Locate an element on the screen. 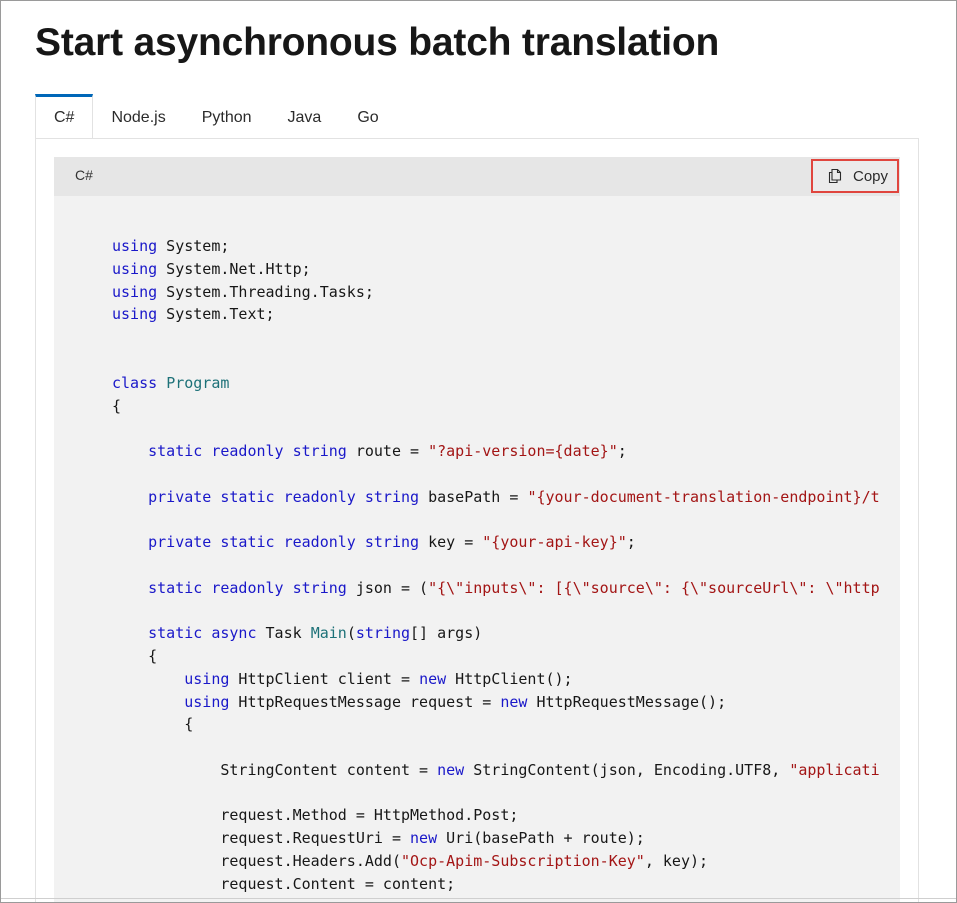 This screenshot has width=957, height=903. code-line: request.Content = content; is located at coordinates (283, 884).